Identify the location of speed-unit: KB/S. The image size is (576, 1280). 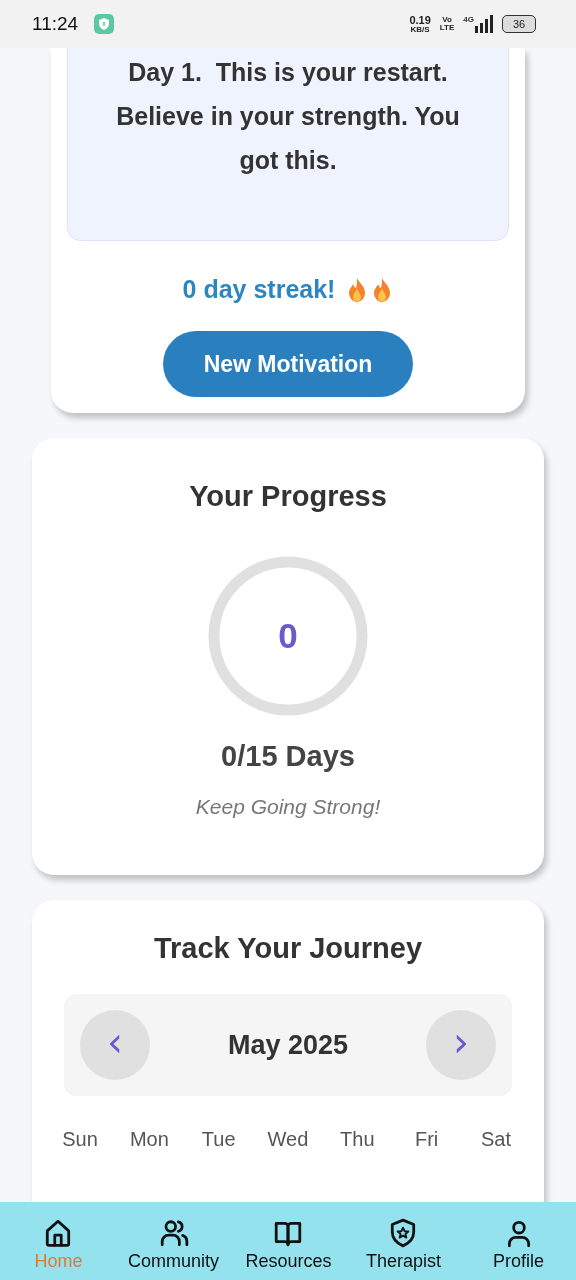
(420, 29).